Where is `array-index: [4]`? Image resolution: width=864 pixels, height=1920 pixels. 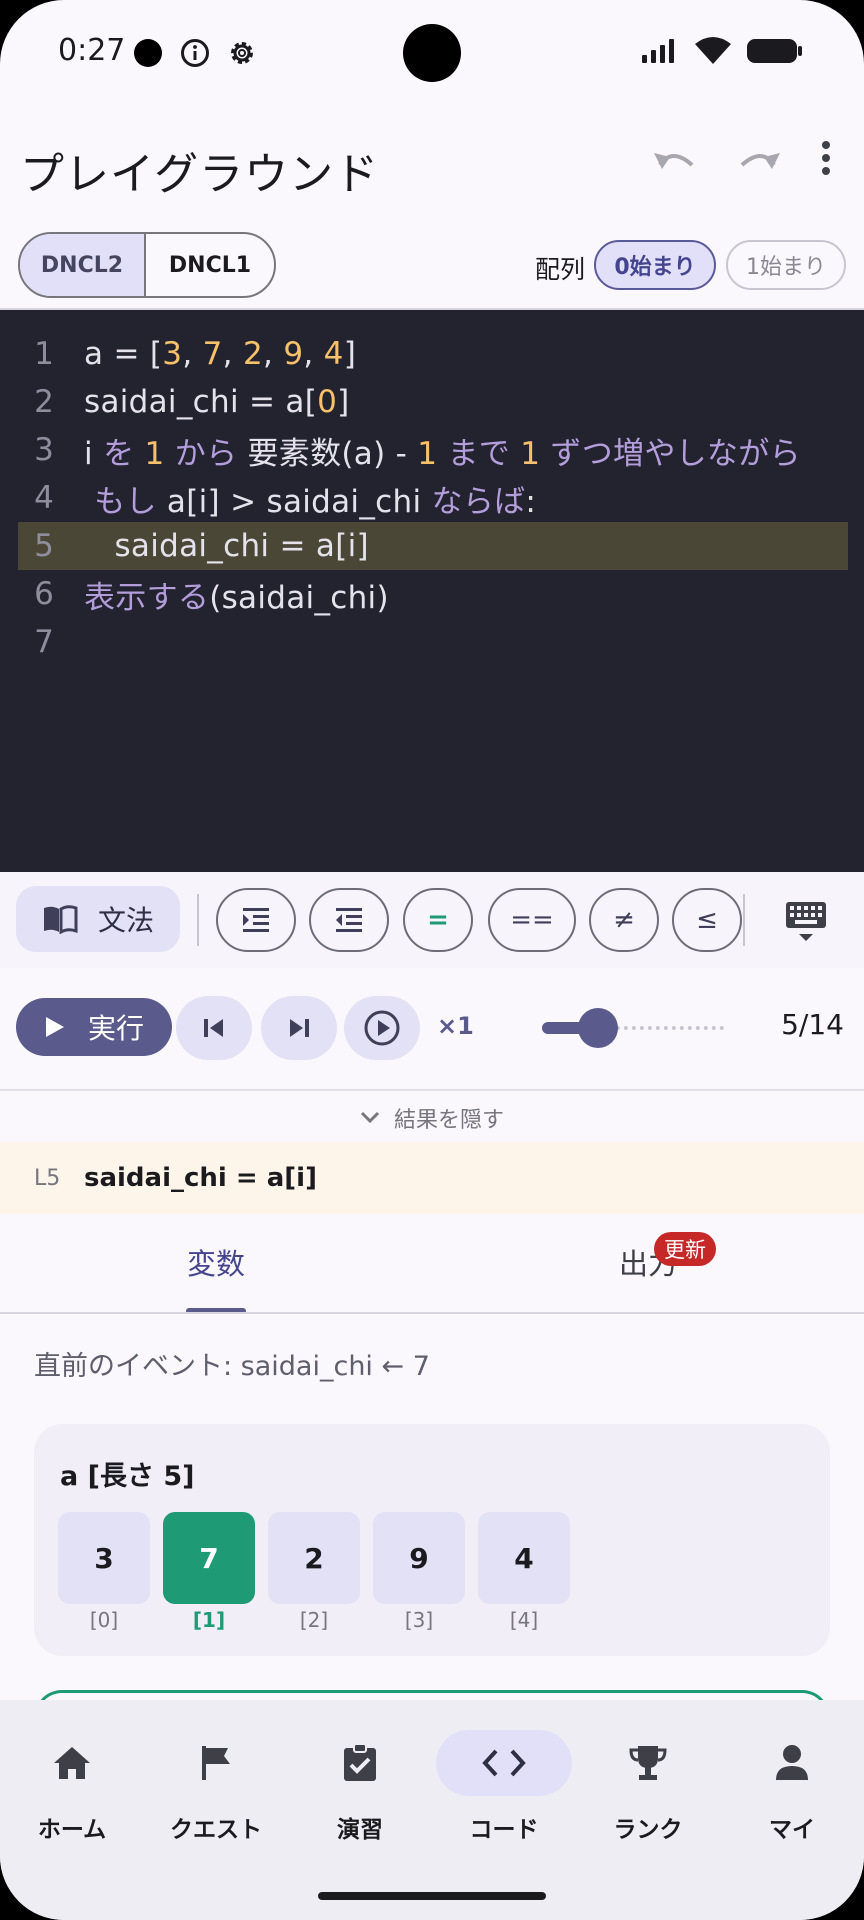
array-index: [4] is located at coordinates (524, 1620).